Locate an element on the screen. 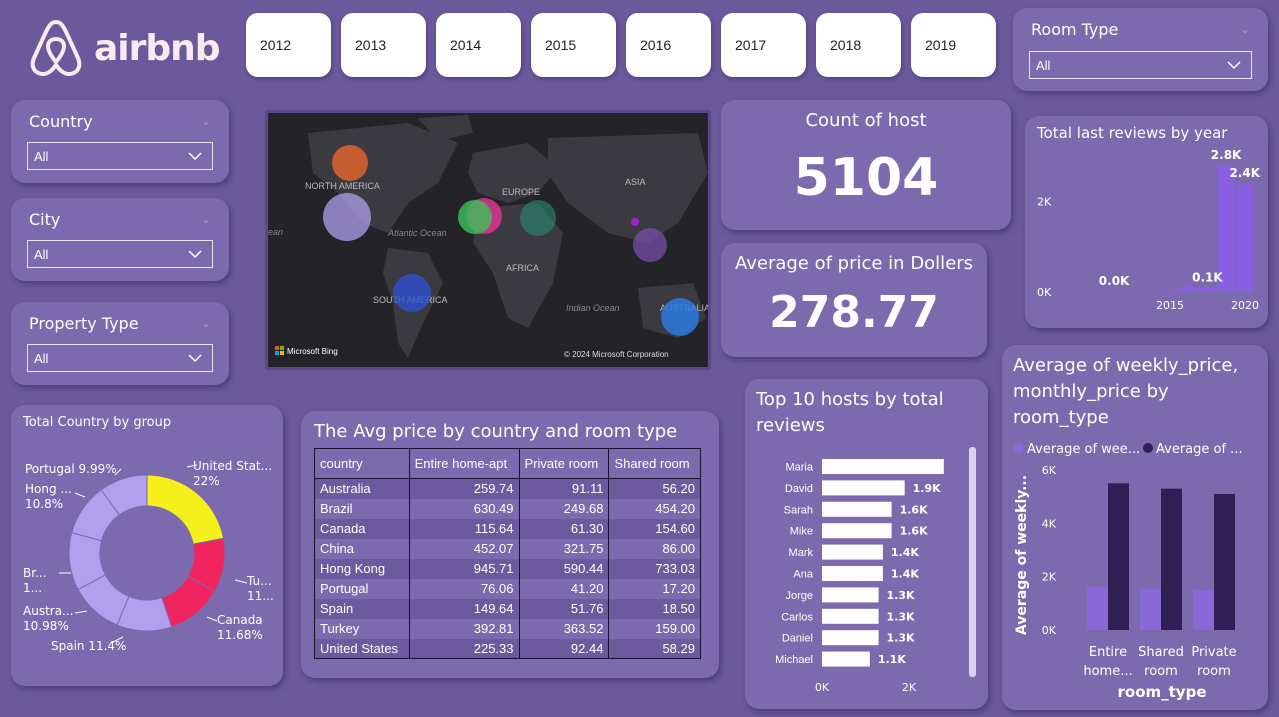  city-dropdown: All is located at coordinates (120, 254).